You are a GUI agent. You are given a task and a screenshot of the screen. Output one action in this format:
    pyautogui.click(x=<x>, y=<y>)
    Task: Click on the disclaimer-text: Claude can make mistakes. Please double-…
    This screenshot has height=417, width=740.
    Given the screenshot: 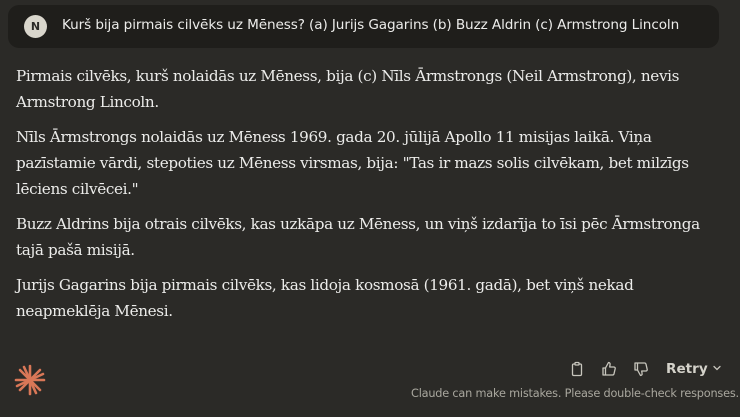 What is the action you would take?
    pyautogui.click(x=575, y=393)
    